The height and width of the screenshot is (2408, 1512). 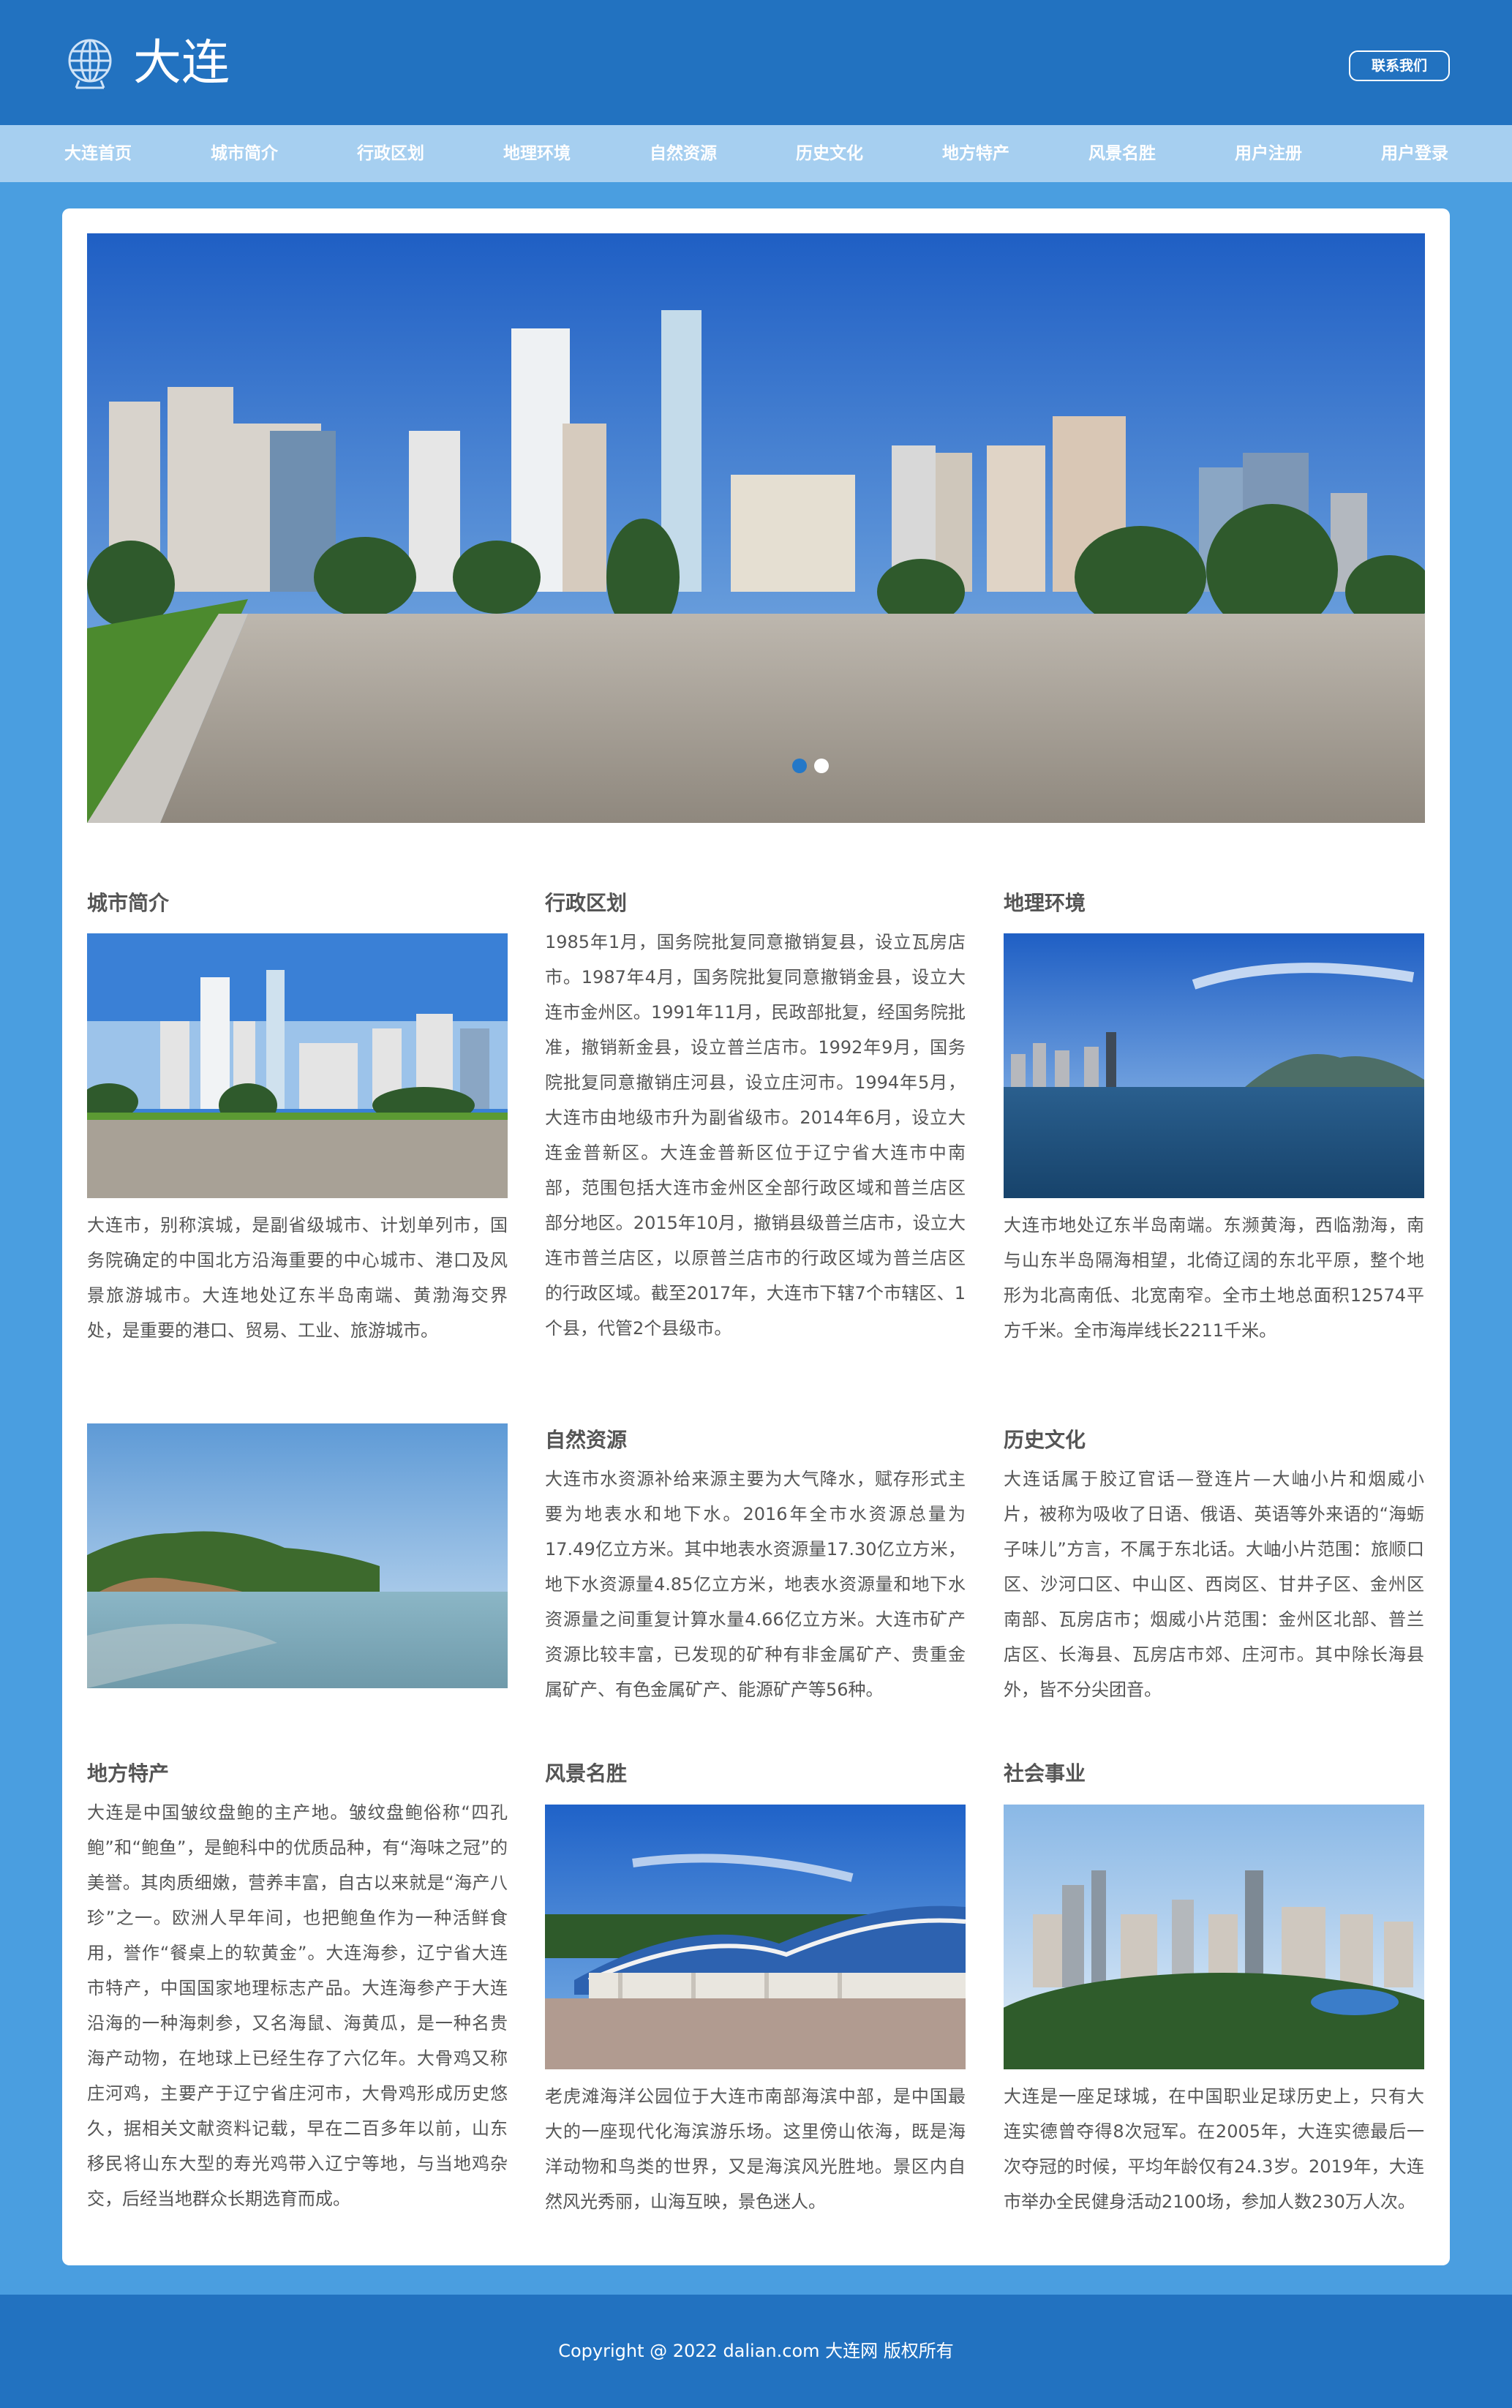 What do you see at coordinates (1415, 153) in the screenshot?
I see `nav-item-login: 用户登录` at bounding box center [1415, 153].